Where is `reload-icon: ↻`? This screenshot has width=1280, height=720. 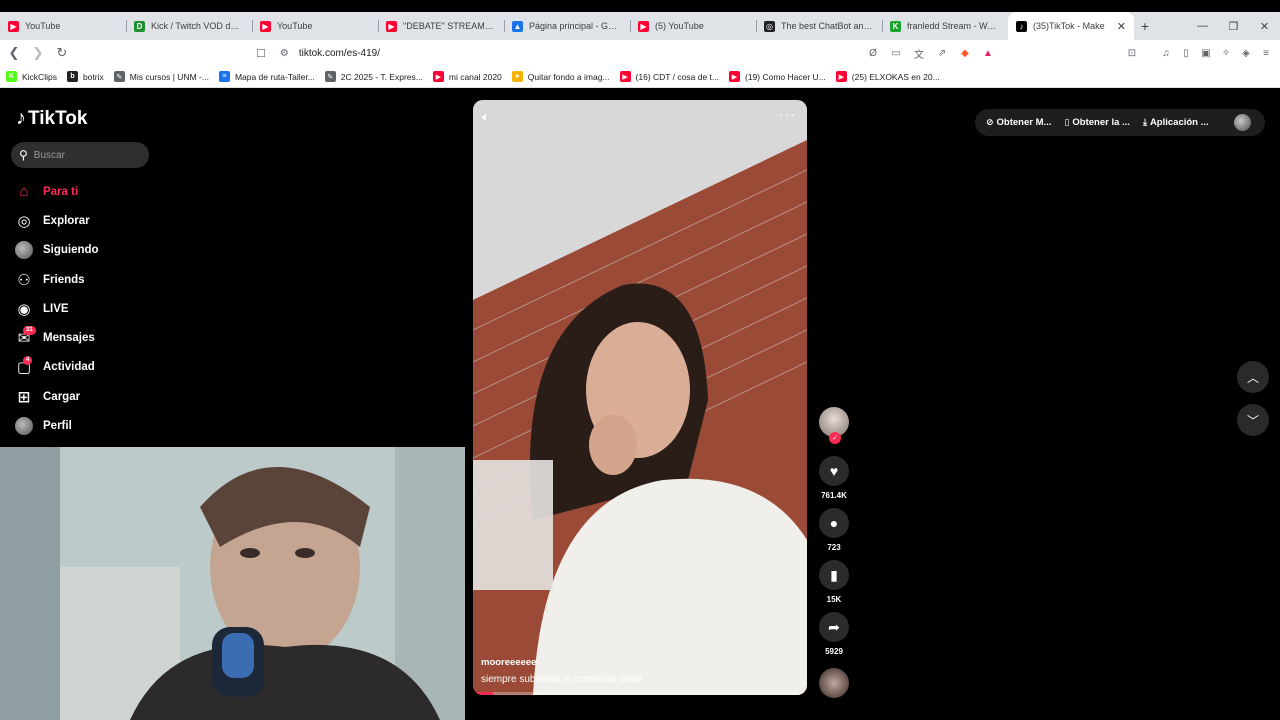
reload-icon: ↻ is located at coordinates (62, 53).